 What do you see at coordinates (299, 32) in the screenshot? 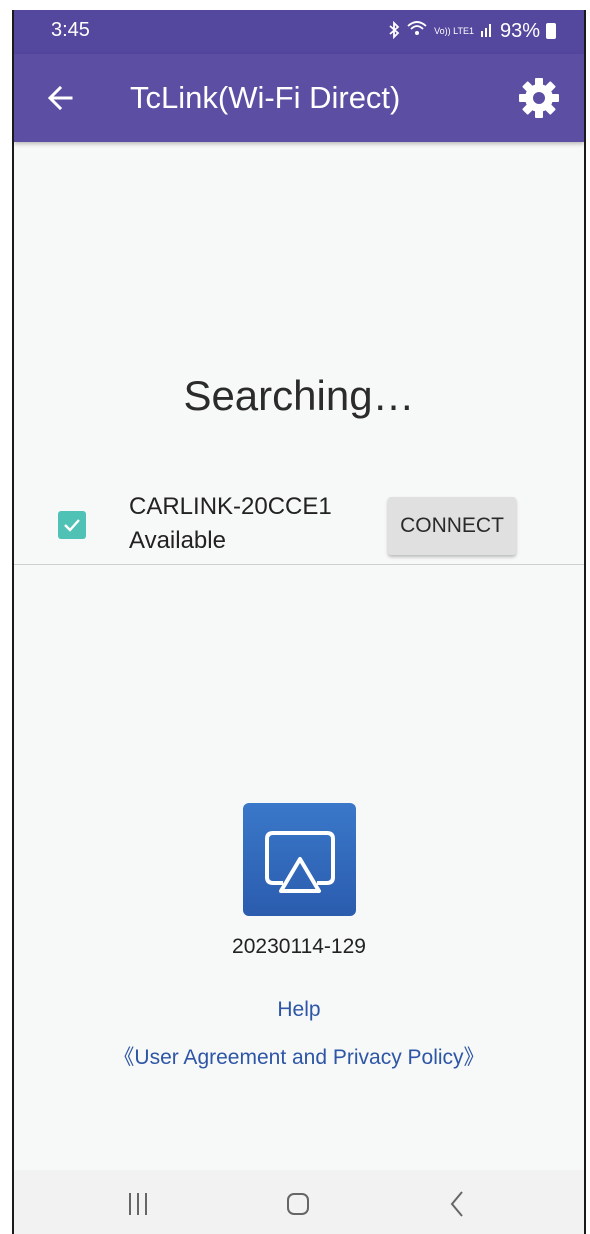
I see `status-bar: 3:45 Vo)) LTE1 93%` at bounding box center [299, 32].